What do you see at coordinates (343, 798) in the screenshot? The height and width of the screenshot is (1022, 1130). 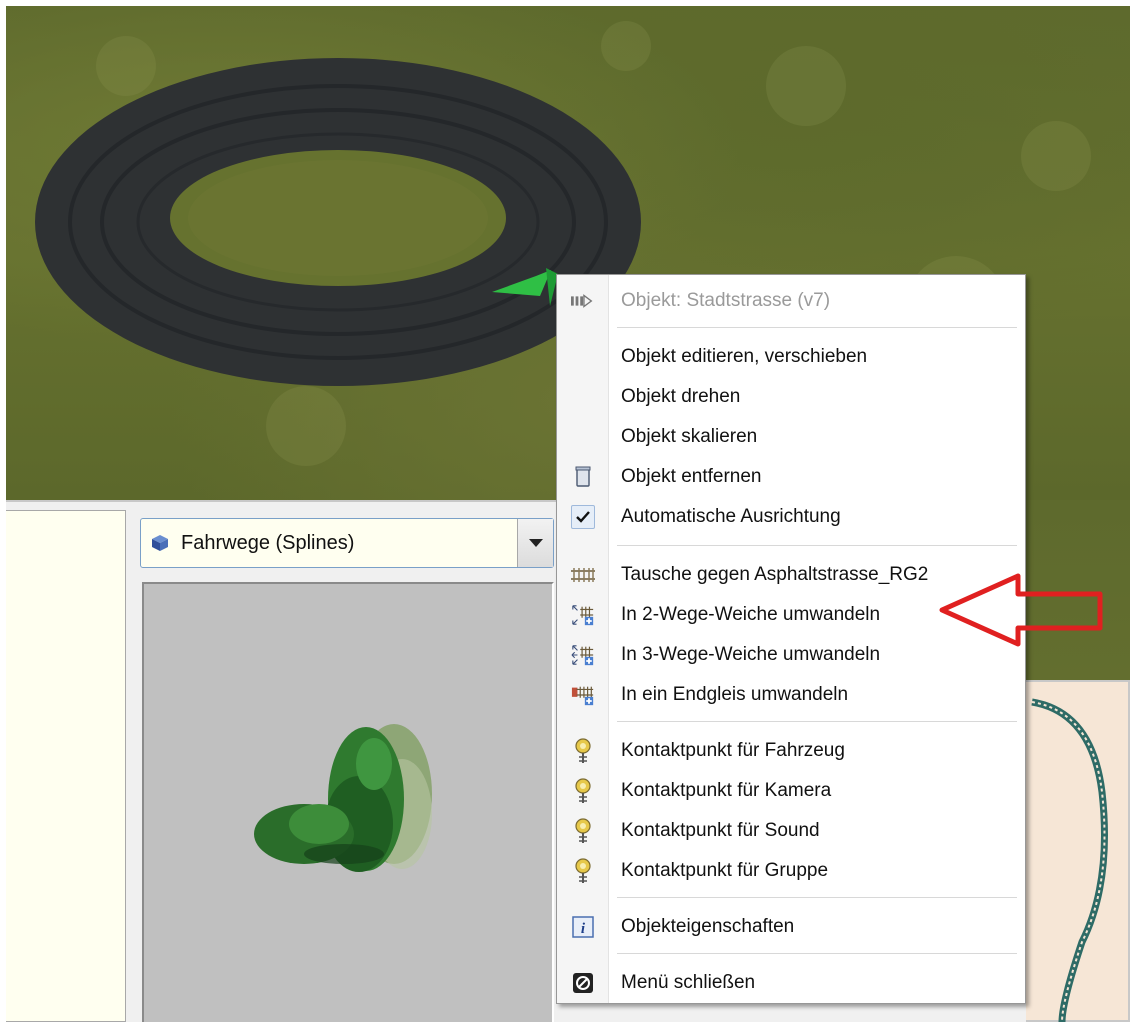 I see `bush-preview-image` at bounding box center [343, 798].